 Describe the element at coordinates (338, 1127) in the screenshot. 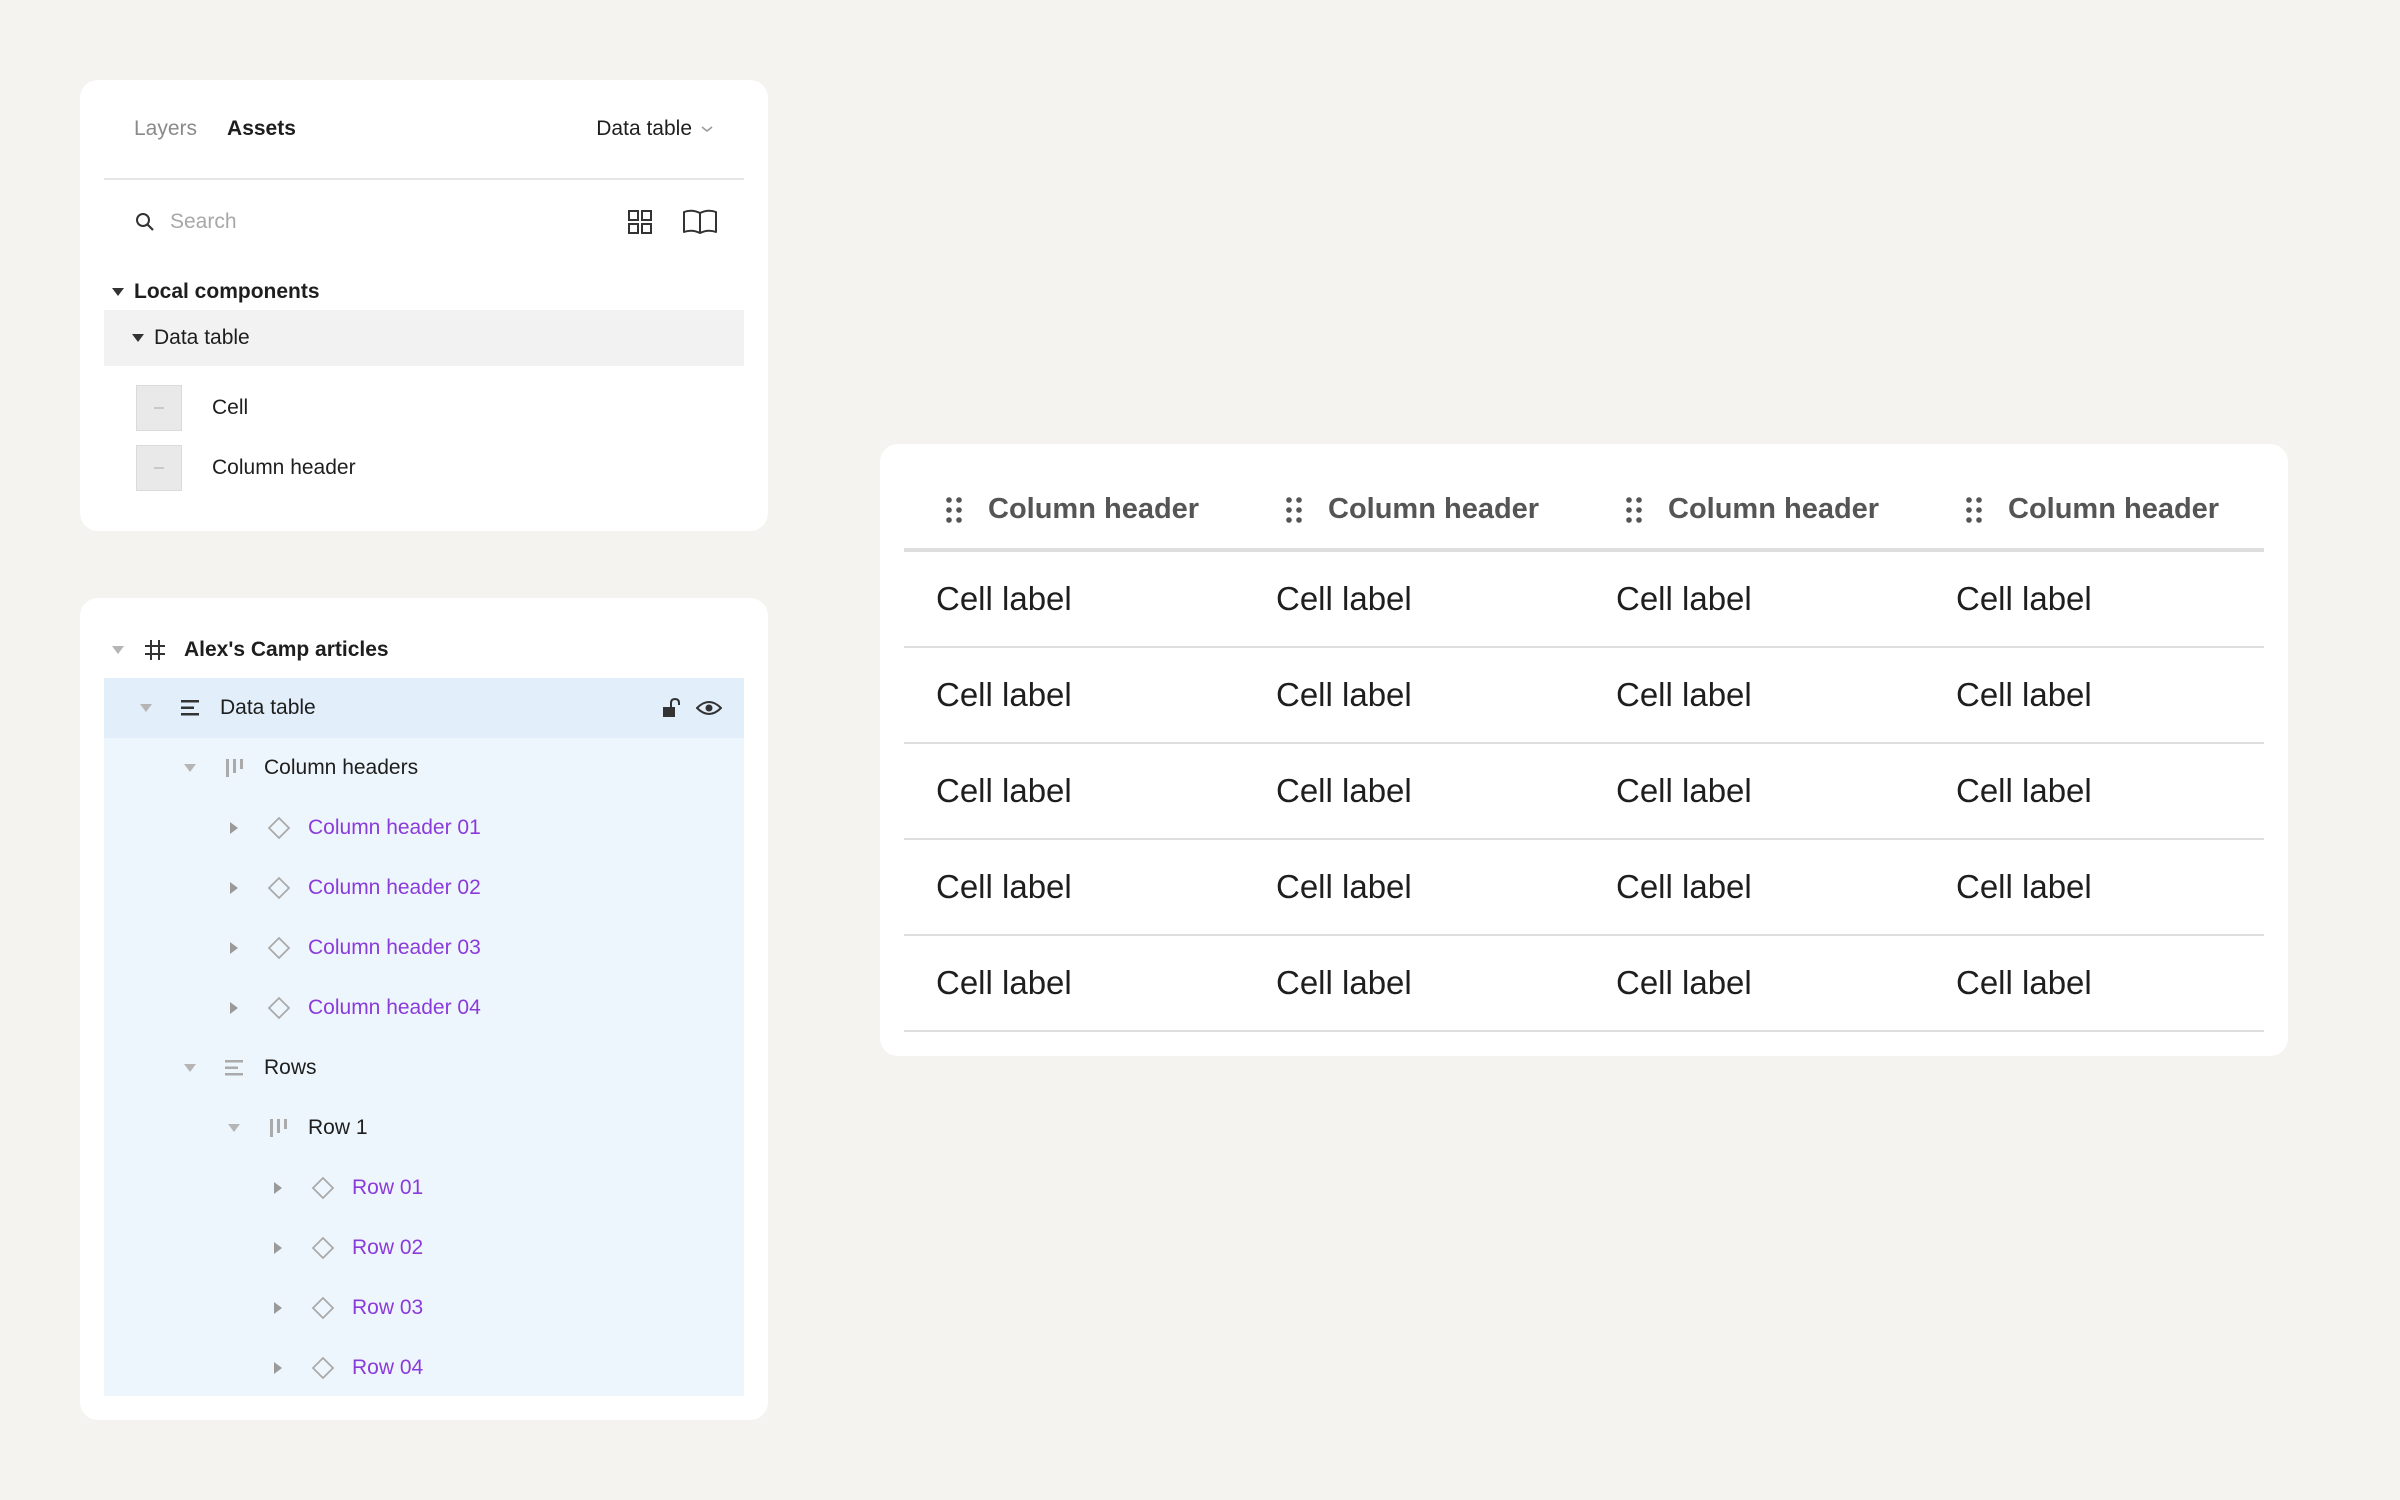

I see `layer-label: Row 1` at that location.